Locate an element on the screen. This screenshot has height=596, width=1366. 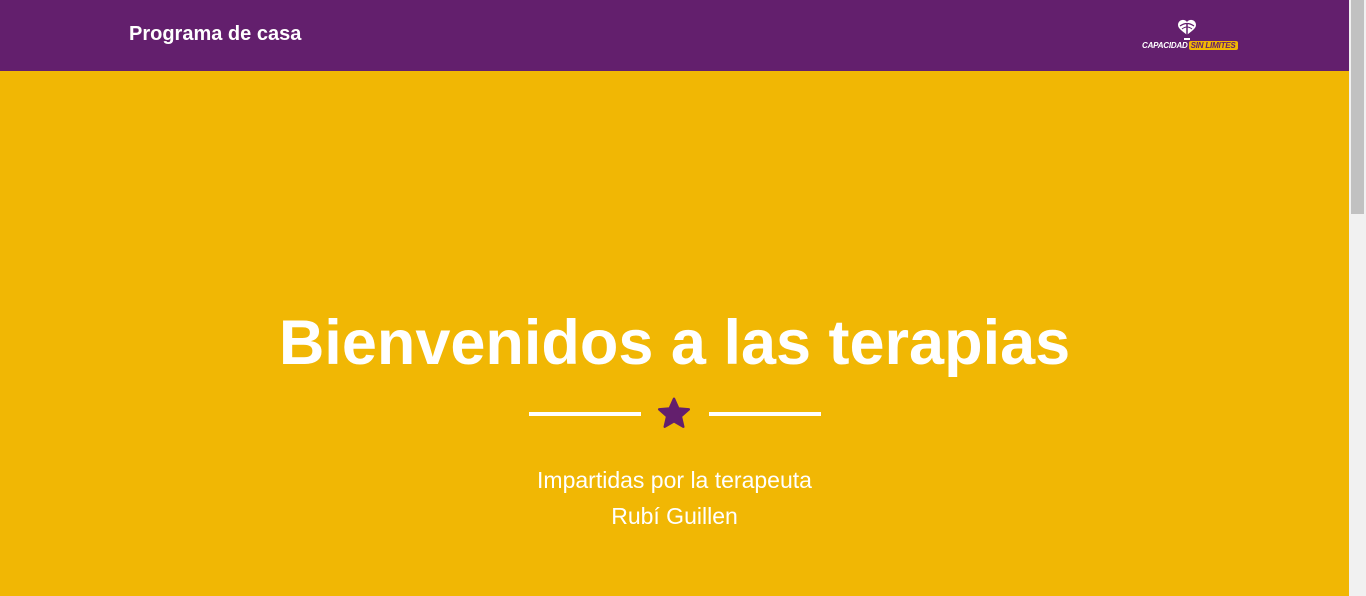
capacidad-sin-limites-logo: CAPACIDAD SIN LIMITES is located at coordinates (1189, 36).